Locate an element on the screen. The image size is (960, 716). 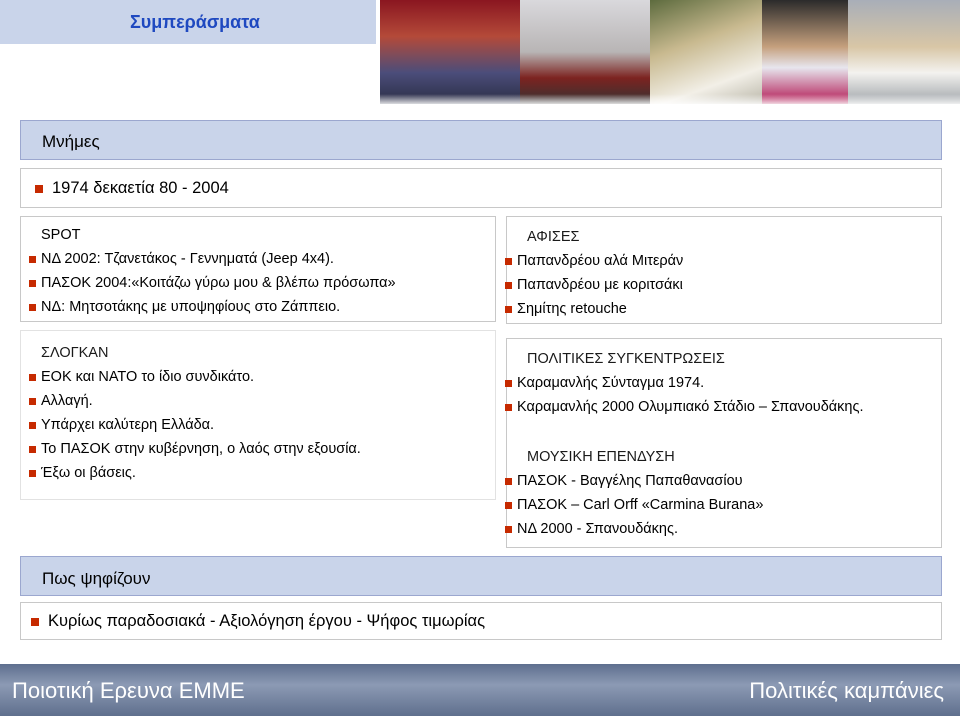
footer-band: Ποιοτική Ερευνα ΕΜΜΕ Πολιτικές καμπάνιες is located at coordinates (480, 690).